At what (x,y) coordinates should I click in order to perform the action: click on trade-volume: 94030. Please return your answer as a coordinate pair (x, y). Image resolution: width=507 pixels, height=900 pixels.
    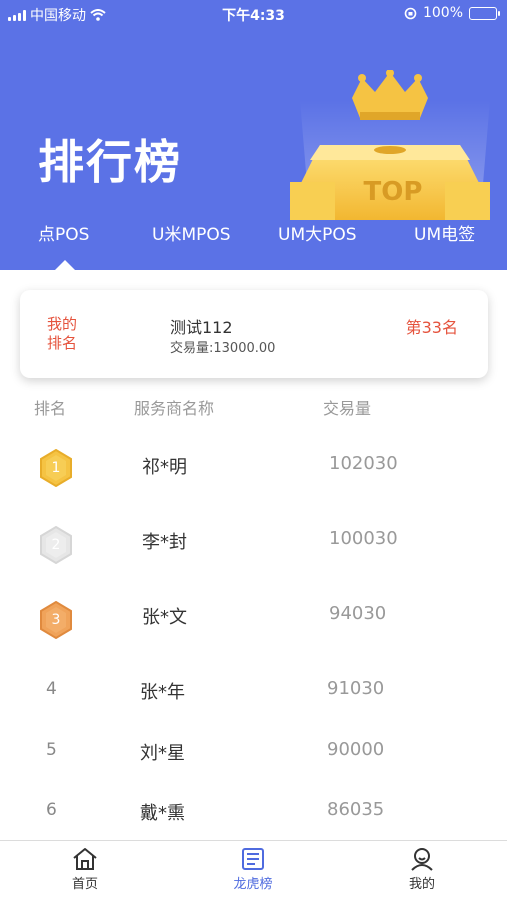
    Looking at the image, I should click on (358, 613).